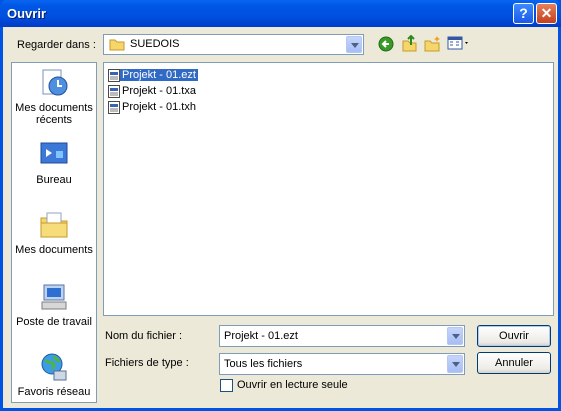  What do you see at coordinates (459, 43) in the screenshot?
I see `view-menu-icon` at bounding box center [459, 43].